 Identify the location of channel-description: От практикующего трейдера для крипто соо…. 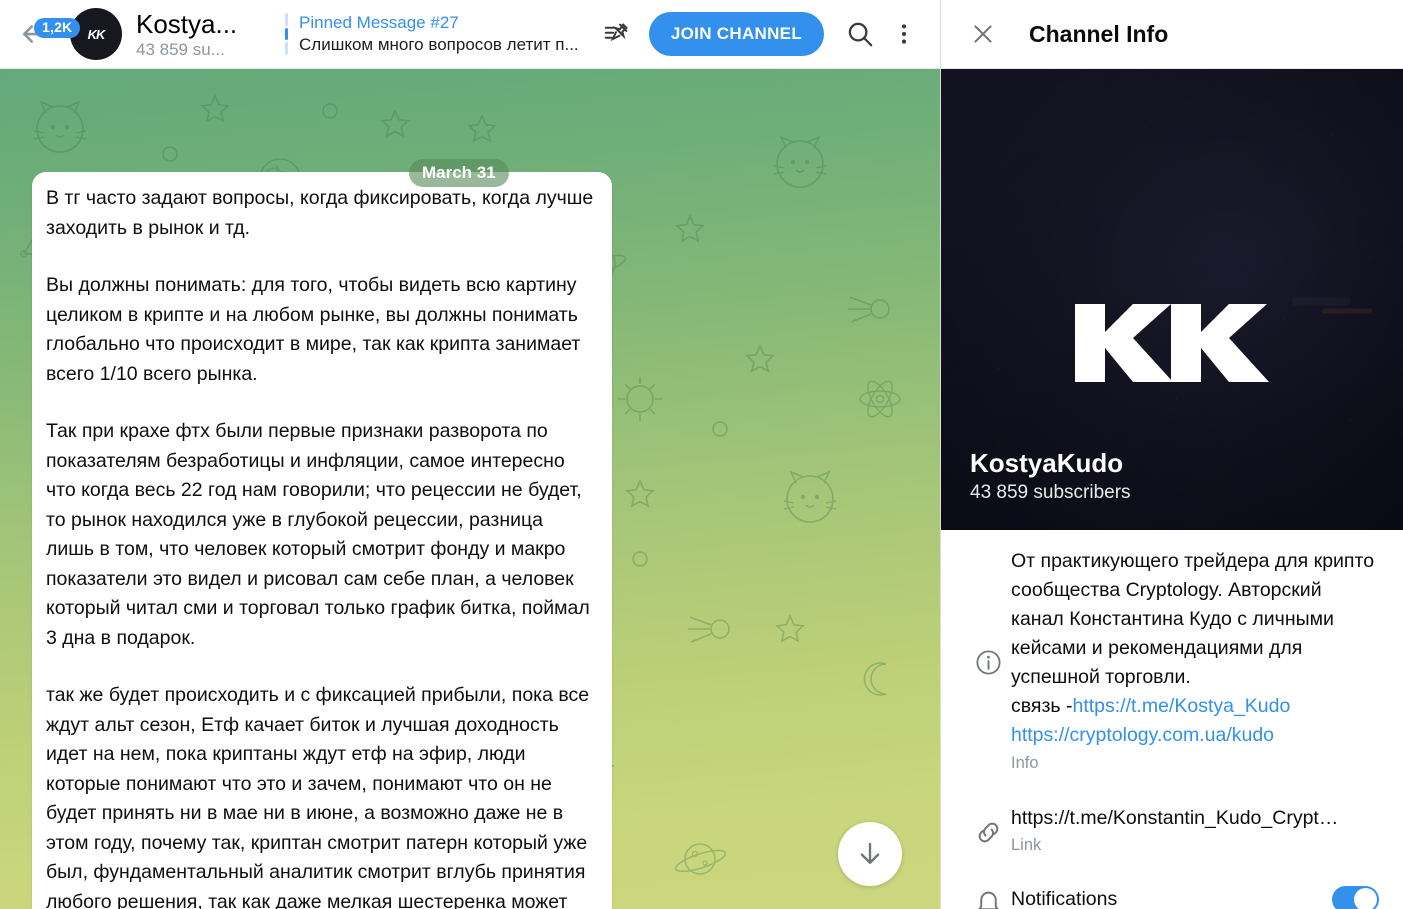
(1195, 648).